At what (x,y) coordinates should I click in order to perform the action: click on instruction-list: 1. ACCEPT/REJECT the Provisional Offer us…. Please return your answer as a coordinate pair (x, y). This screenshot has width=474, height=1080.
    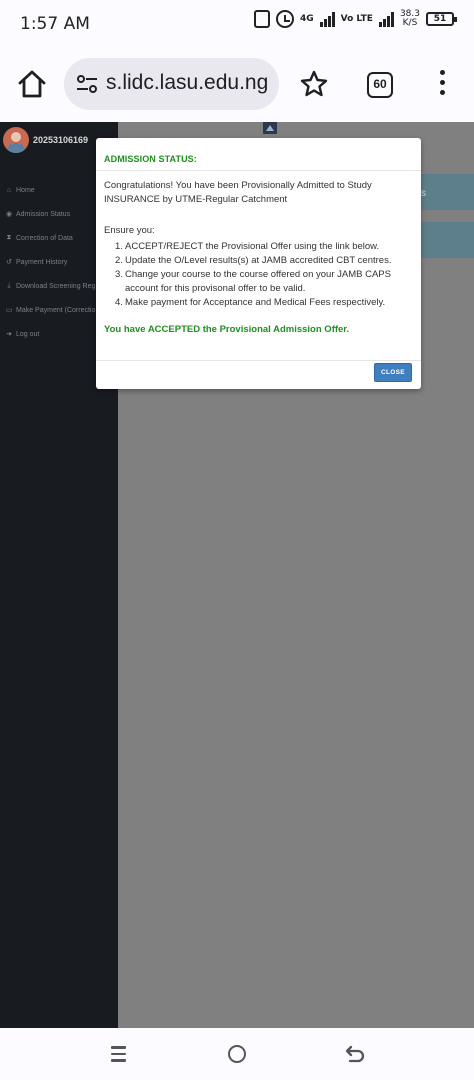
    Looking at the image, I should click on (258, 275).